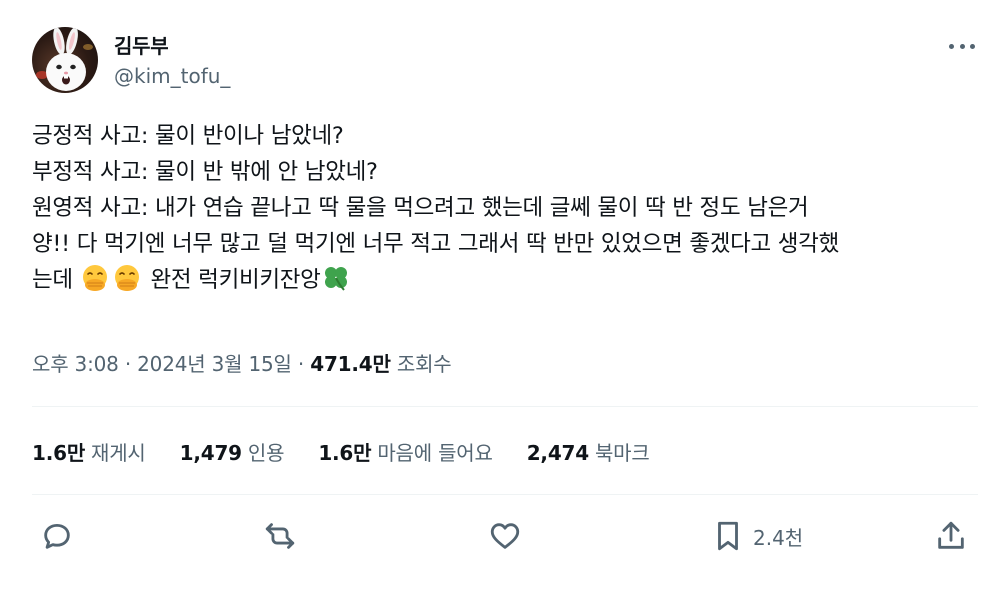  Describe the element at coordinates (951, 46) in the screenshot. I see `more-icon` at that location.